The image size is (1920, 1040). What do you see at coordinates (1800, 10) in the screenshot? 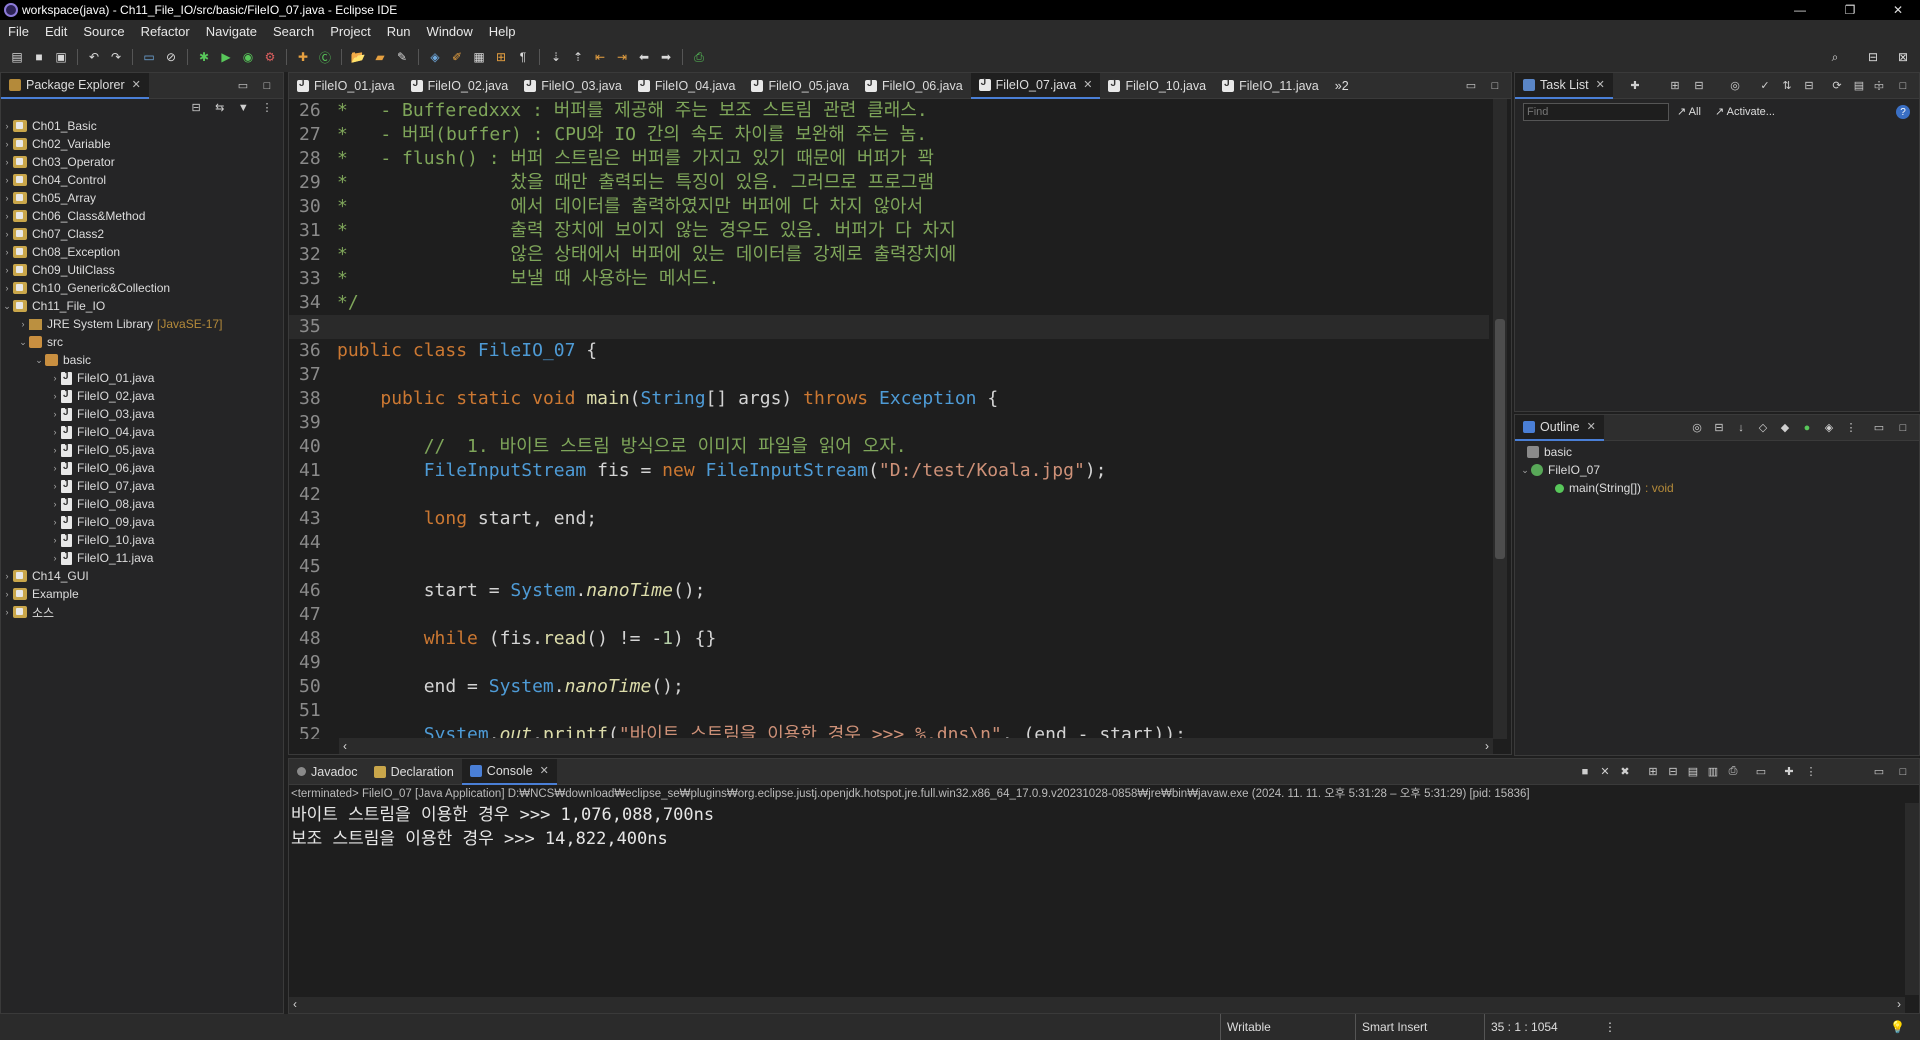
I see `minimize-button: —` at bounding box center [1800, 10].